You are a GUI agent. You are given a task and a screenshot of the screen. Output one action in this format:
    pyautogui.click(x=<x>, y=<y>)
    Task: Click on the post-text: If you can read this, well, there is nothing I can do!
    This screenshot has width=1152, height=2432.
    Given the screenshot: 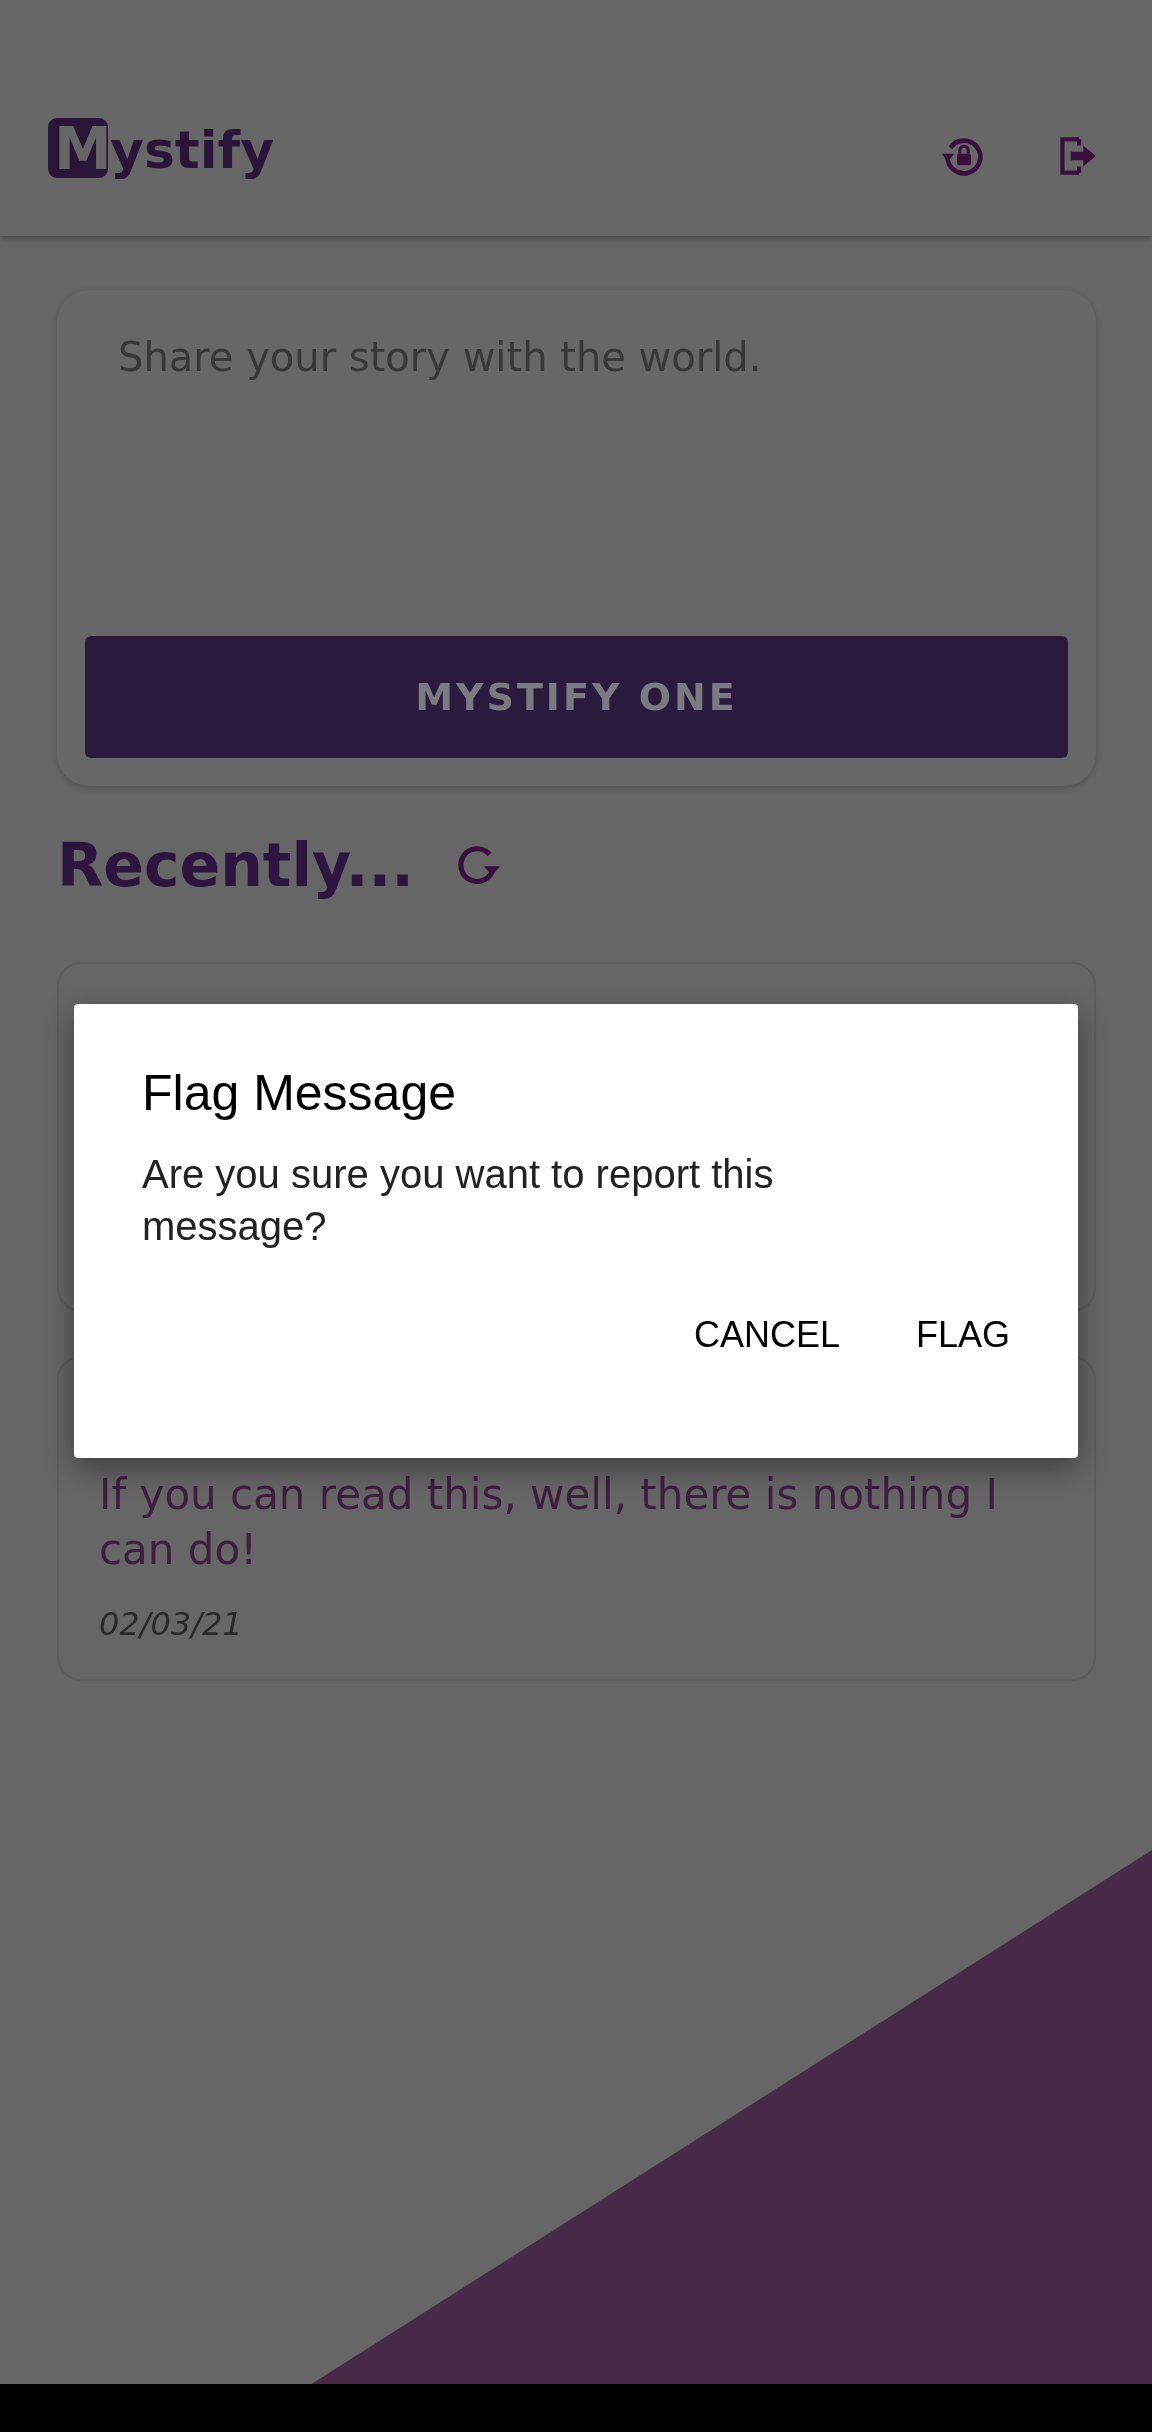 What is the action you would take?
    pyautogui.click(x=549, y=1522)
    